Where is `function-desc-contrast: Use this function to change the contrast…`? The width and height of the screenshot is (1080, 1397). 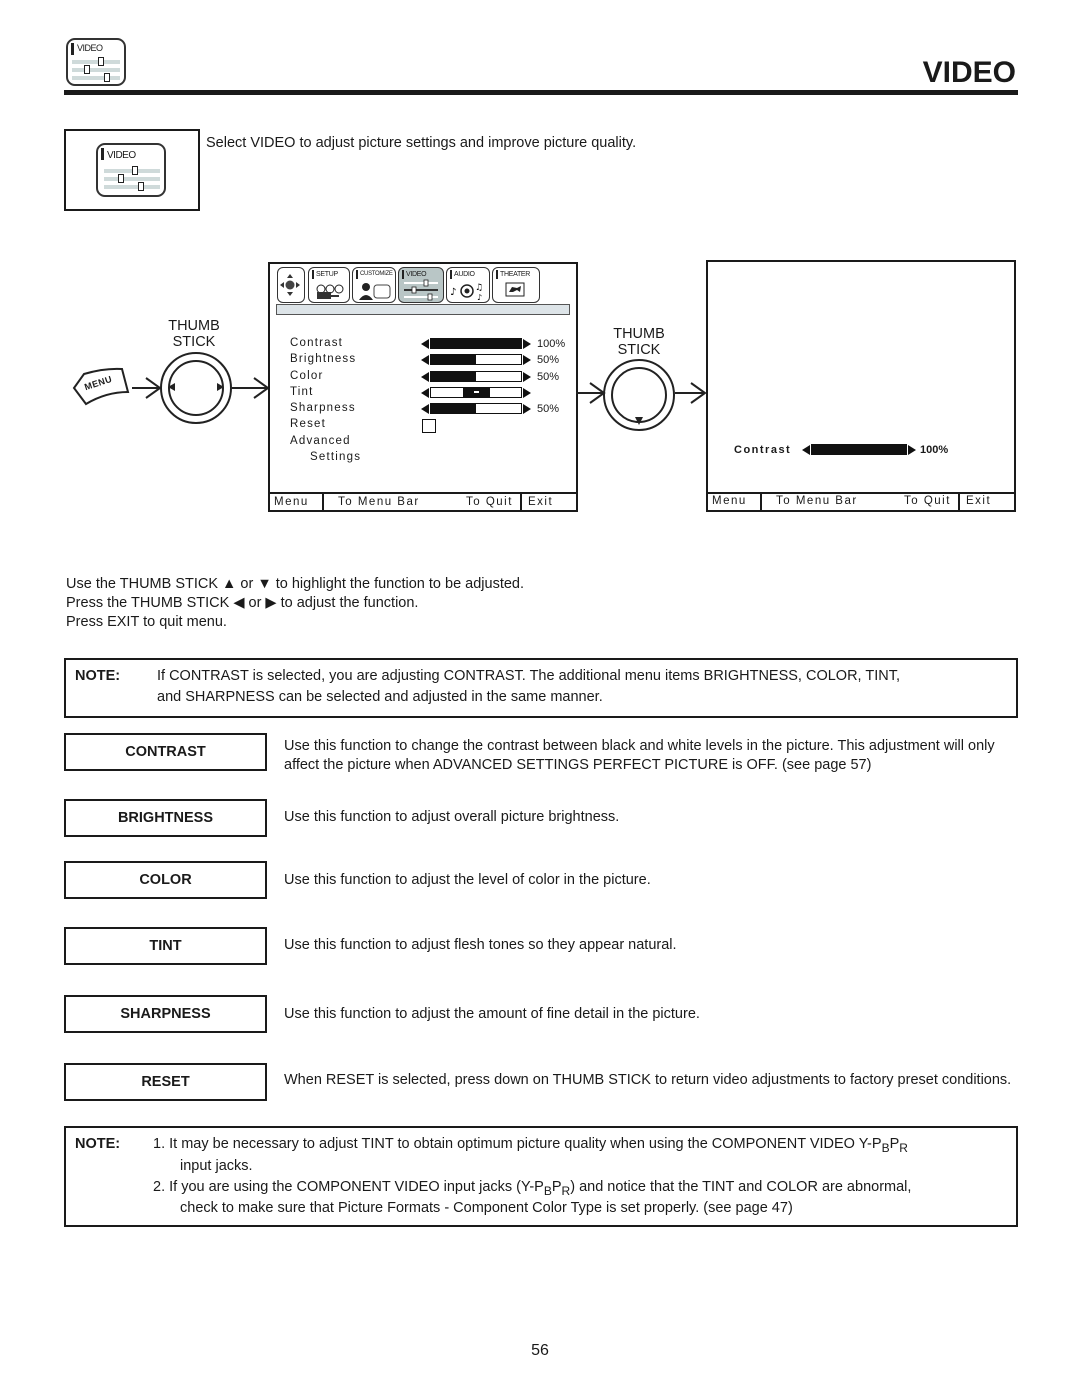 function-desc-contrast: Use this function to change the contrast… is located at coordinates (639, 755).